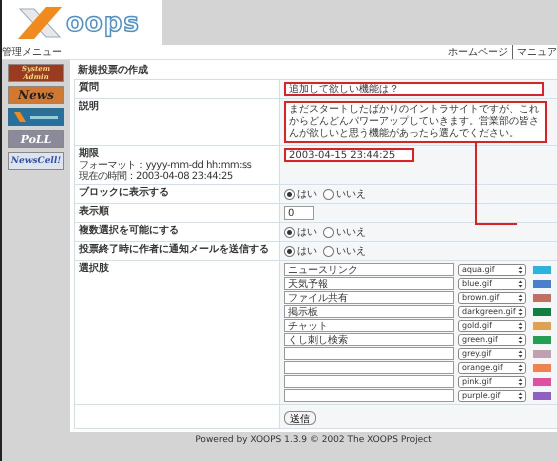 The image size is (557, 461). What do you see at coordinates (32, 52) in the screenshot?
I see `admin-menu-title: 管理メニュー` at bounding box center [32, 52].